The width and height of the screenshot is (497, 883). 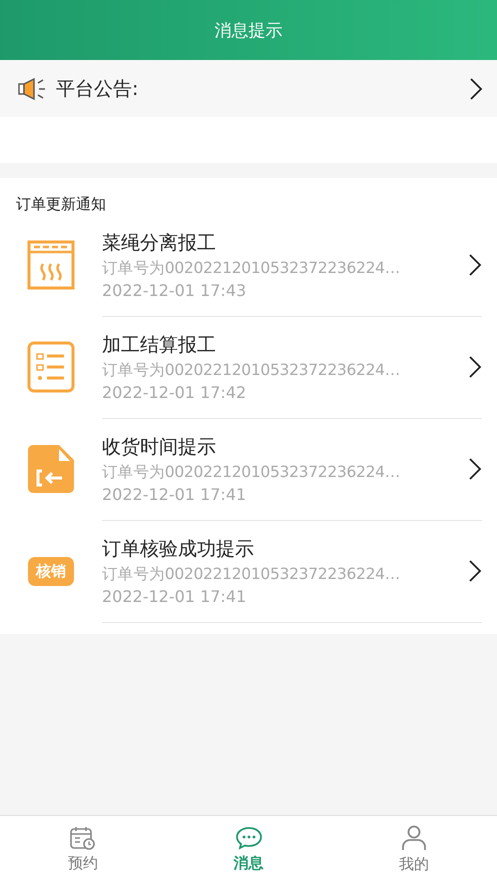 What do you see at coordinates (61, 204) in the screenshot?
I see `section-title: 订单更新通知` at bounding box center [61, 204].